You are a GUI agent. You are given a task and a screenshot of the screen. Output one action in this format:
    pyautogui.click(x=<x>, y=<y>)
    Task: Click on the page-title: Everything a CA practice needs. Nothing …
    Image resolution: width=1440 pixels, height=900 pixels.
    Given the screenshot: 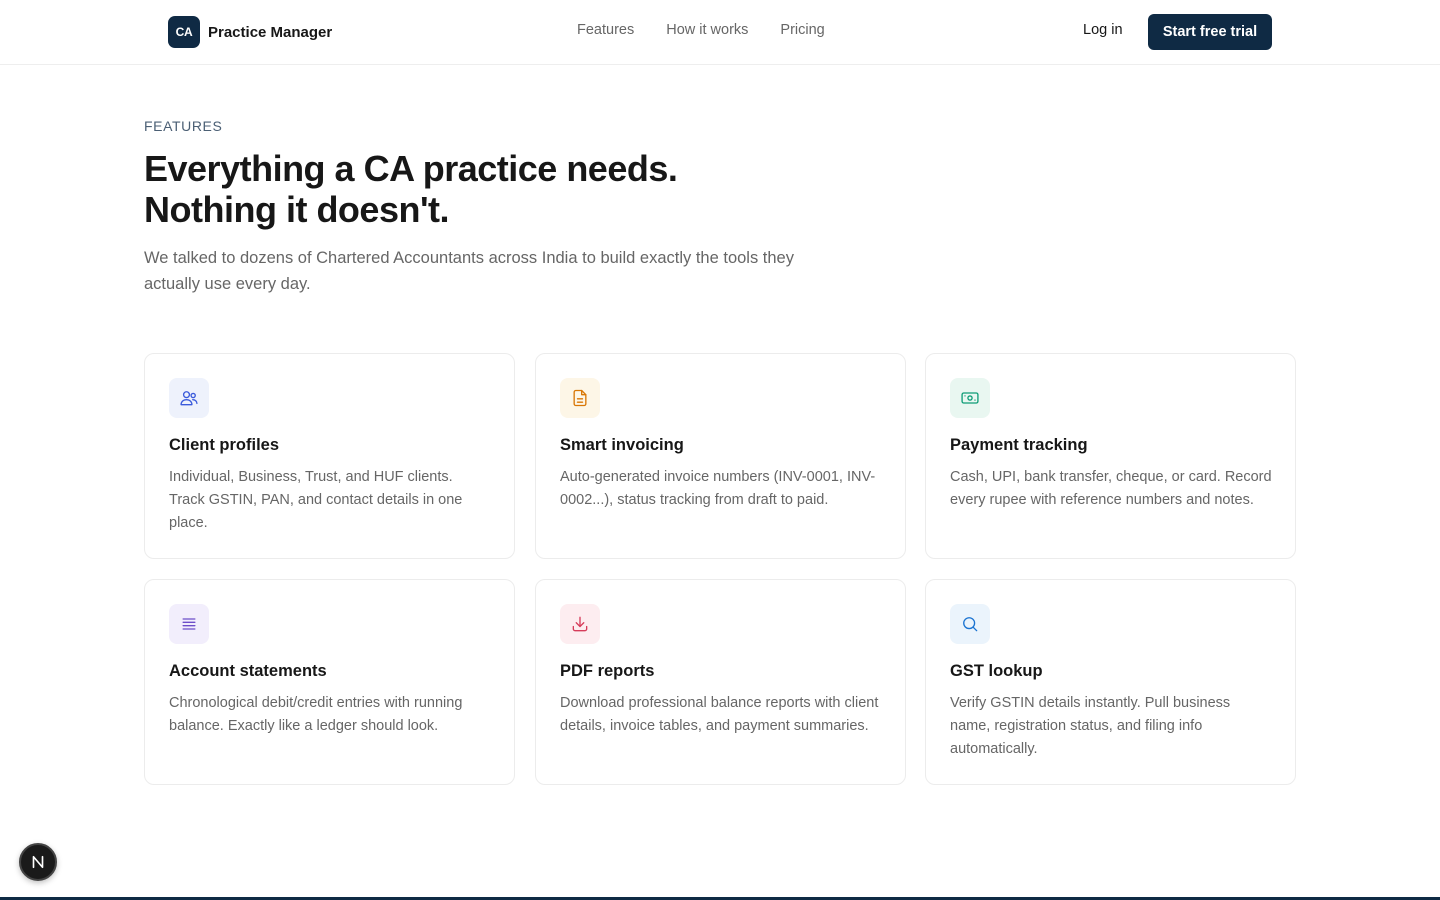 What is the action you would take?
    pyautogui.click(x=494, y=189)
    